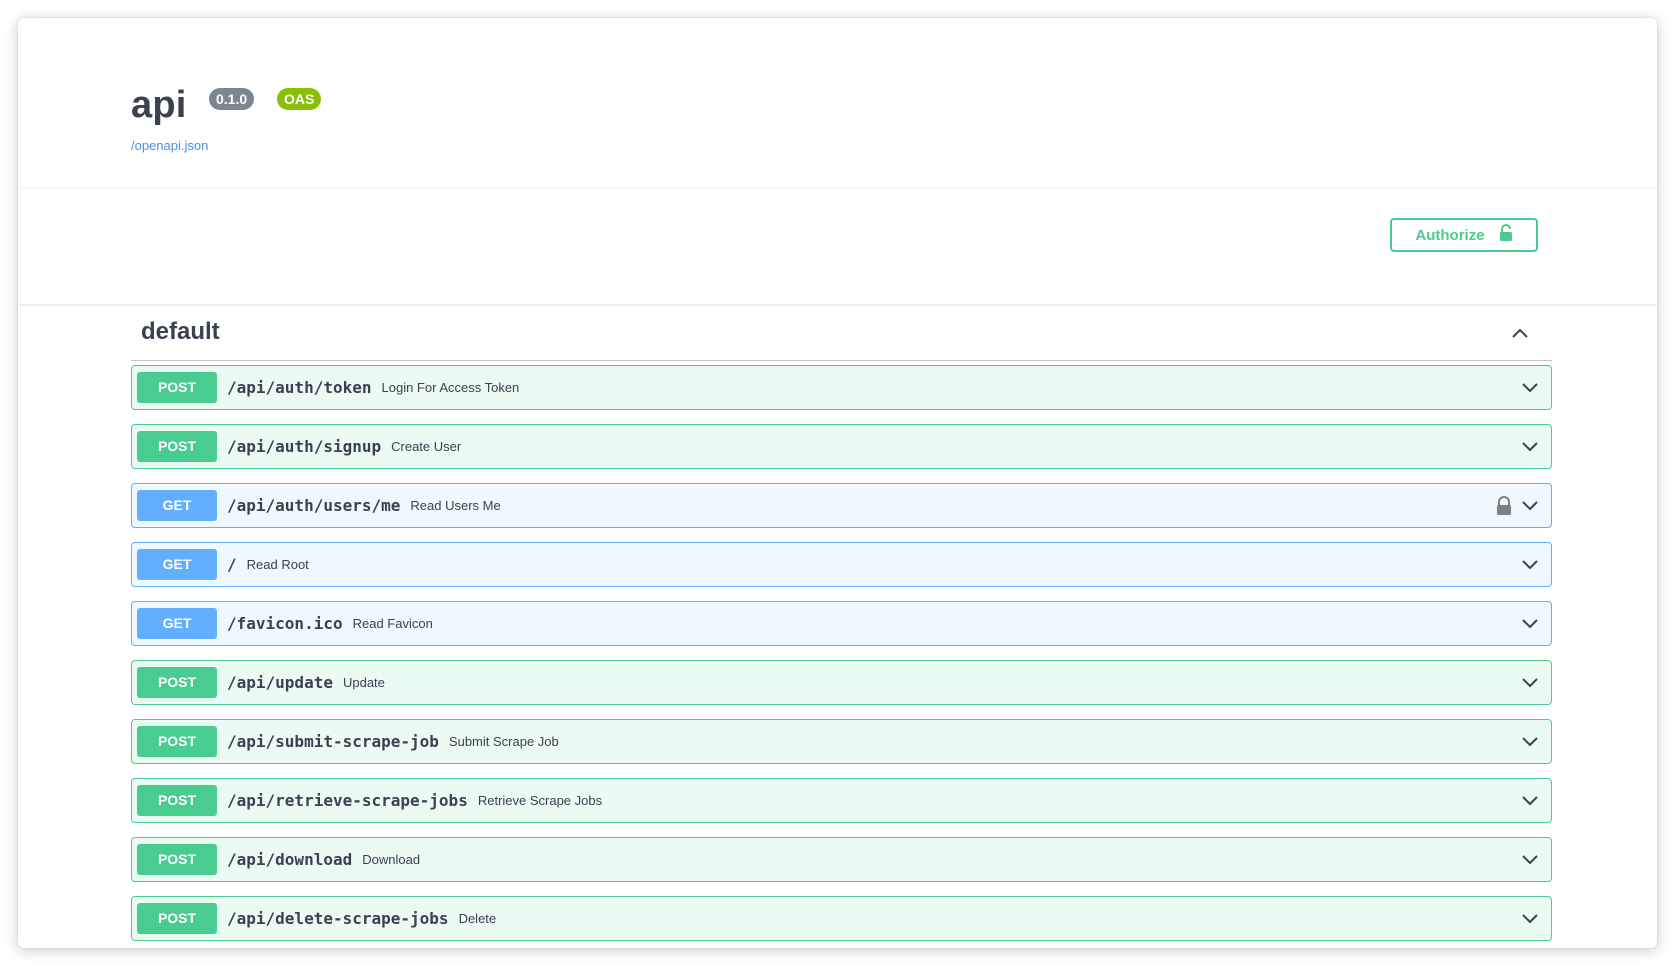  Describe the element at coordinates (841, 859) in the screenshot. I see `operation-row: POST/api/download Download` at that location.